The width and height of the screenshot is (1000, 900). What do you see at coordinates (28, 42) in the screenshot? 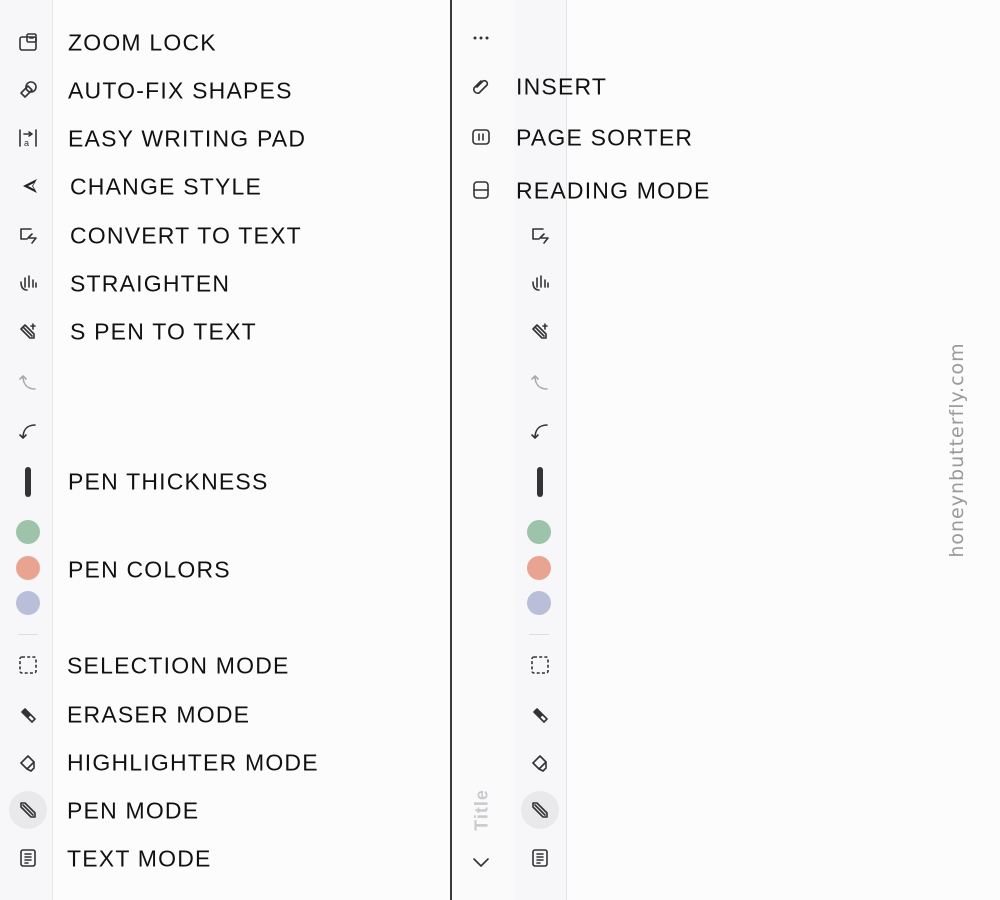
I see `zoom-lock-icon` at bounding box center [28, 42].